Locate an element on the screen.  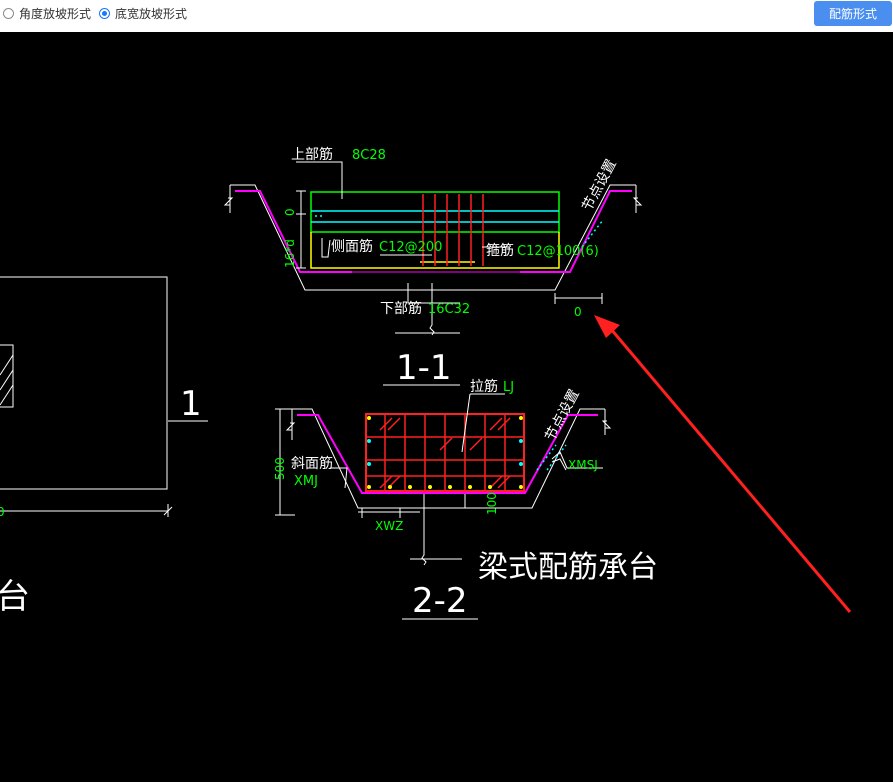
left-cut-text: 台 is located at coordinates (15, 597).